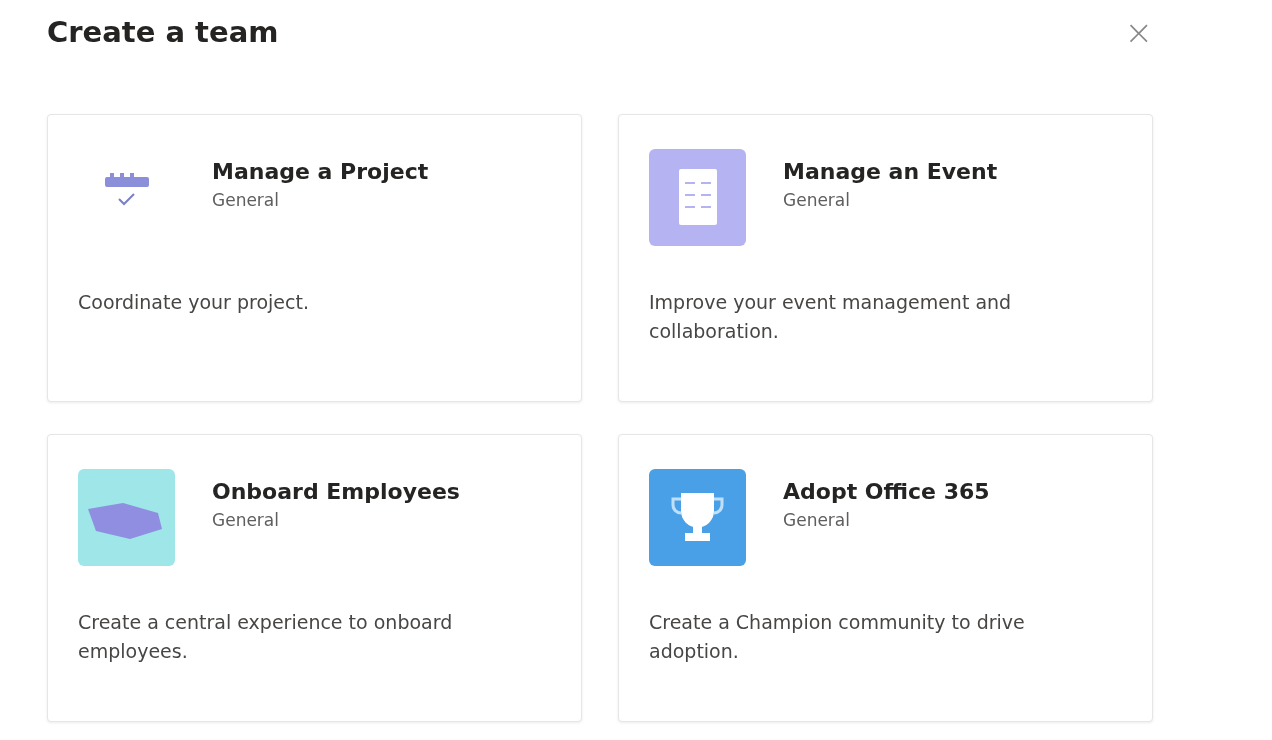 This screenshot has width=1272, height=740. I want to click on template-description: Coordinate your project., so click(194, 302).